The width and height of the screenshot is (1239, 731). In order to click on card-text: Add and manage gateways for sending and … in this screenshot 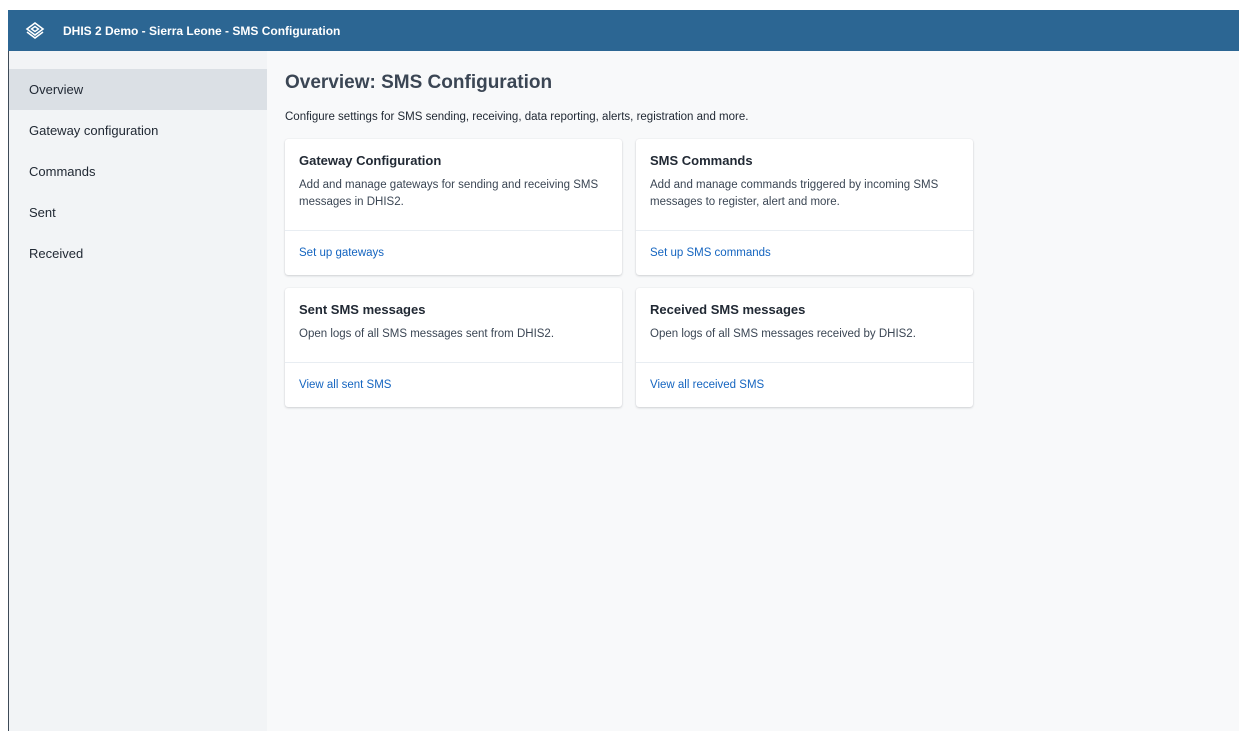, I will do `click(449, 193)`.